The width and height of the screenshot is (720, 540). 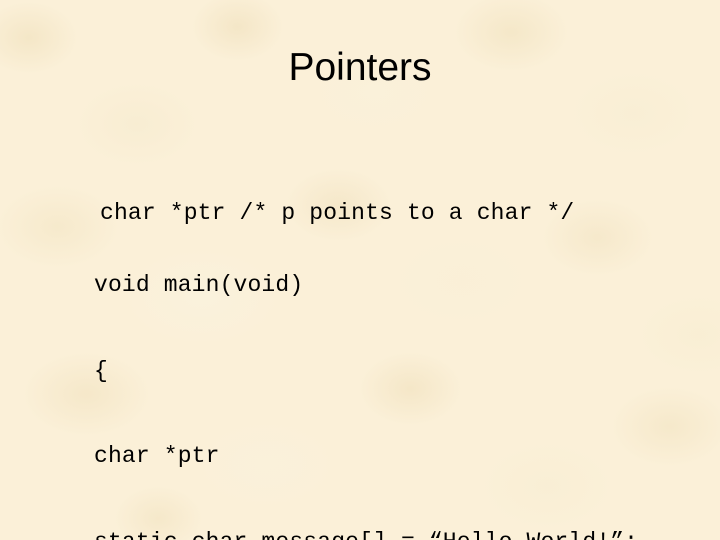 I want to click on code-line: char *ptr, so click(x=157, y=456).